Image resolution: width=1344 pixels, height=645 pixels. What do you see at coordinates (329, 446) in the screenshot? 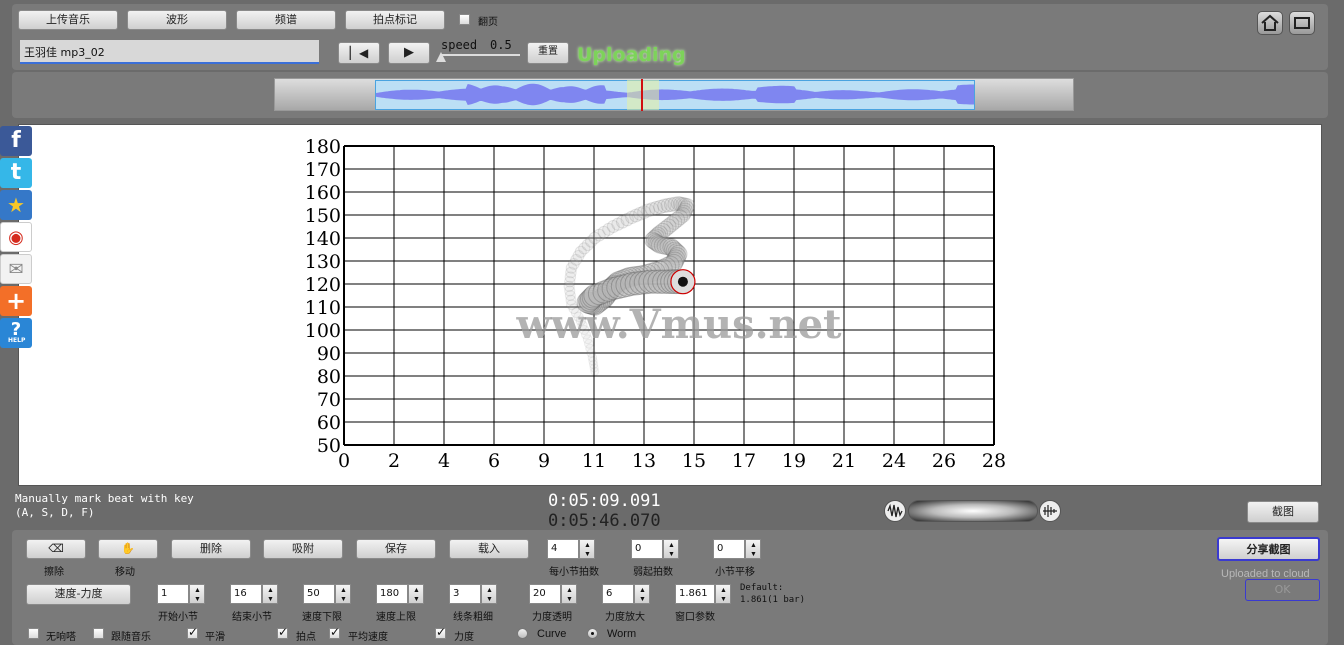
I see `y-tick-label: 50` at bounding box center [329, 446].